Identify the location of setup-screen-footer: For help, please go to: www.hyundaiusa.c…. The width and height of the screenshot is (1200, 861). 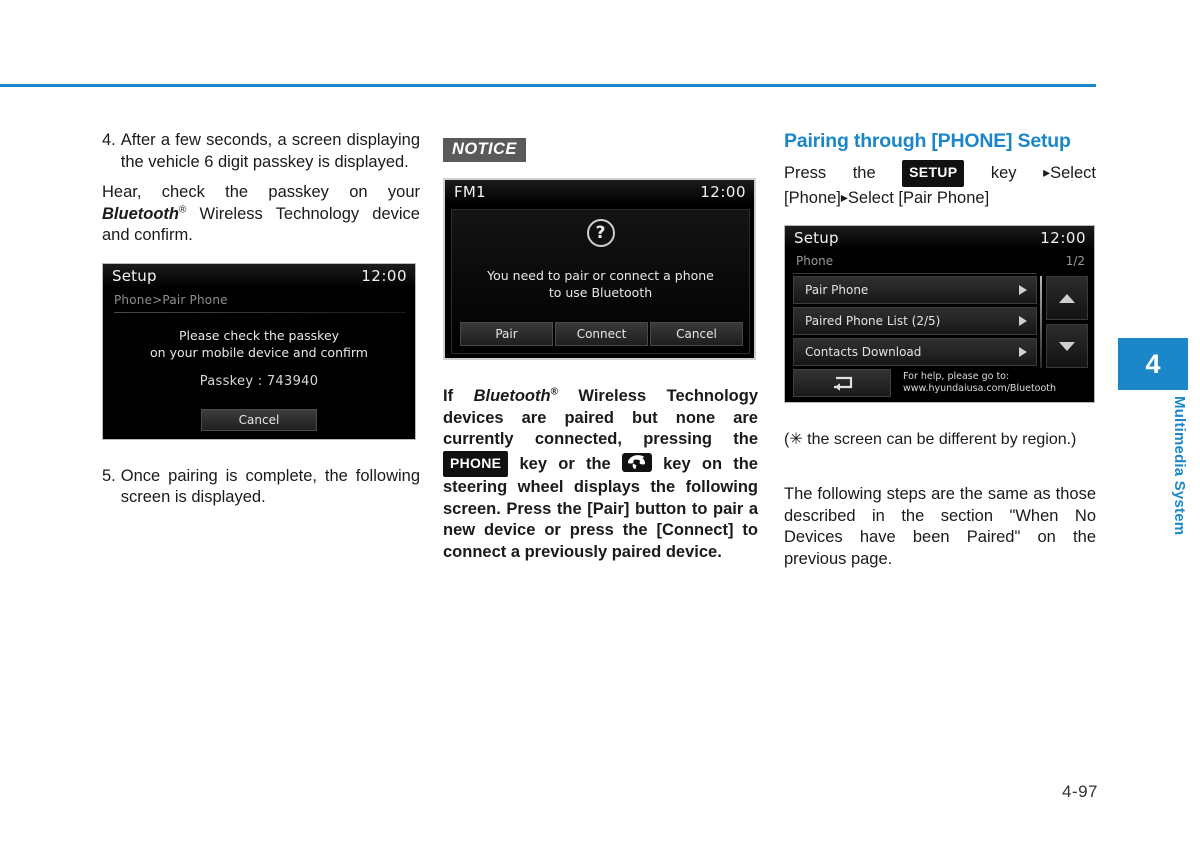
(941, 383).